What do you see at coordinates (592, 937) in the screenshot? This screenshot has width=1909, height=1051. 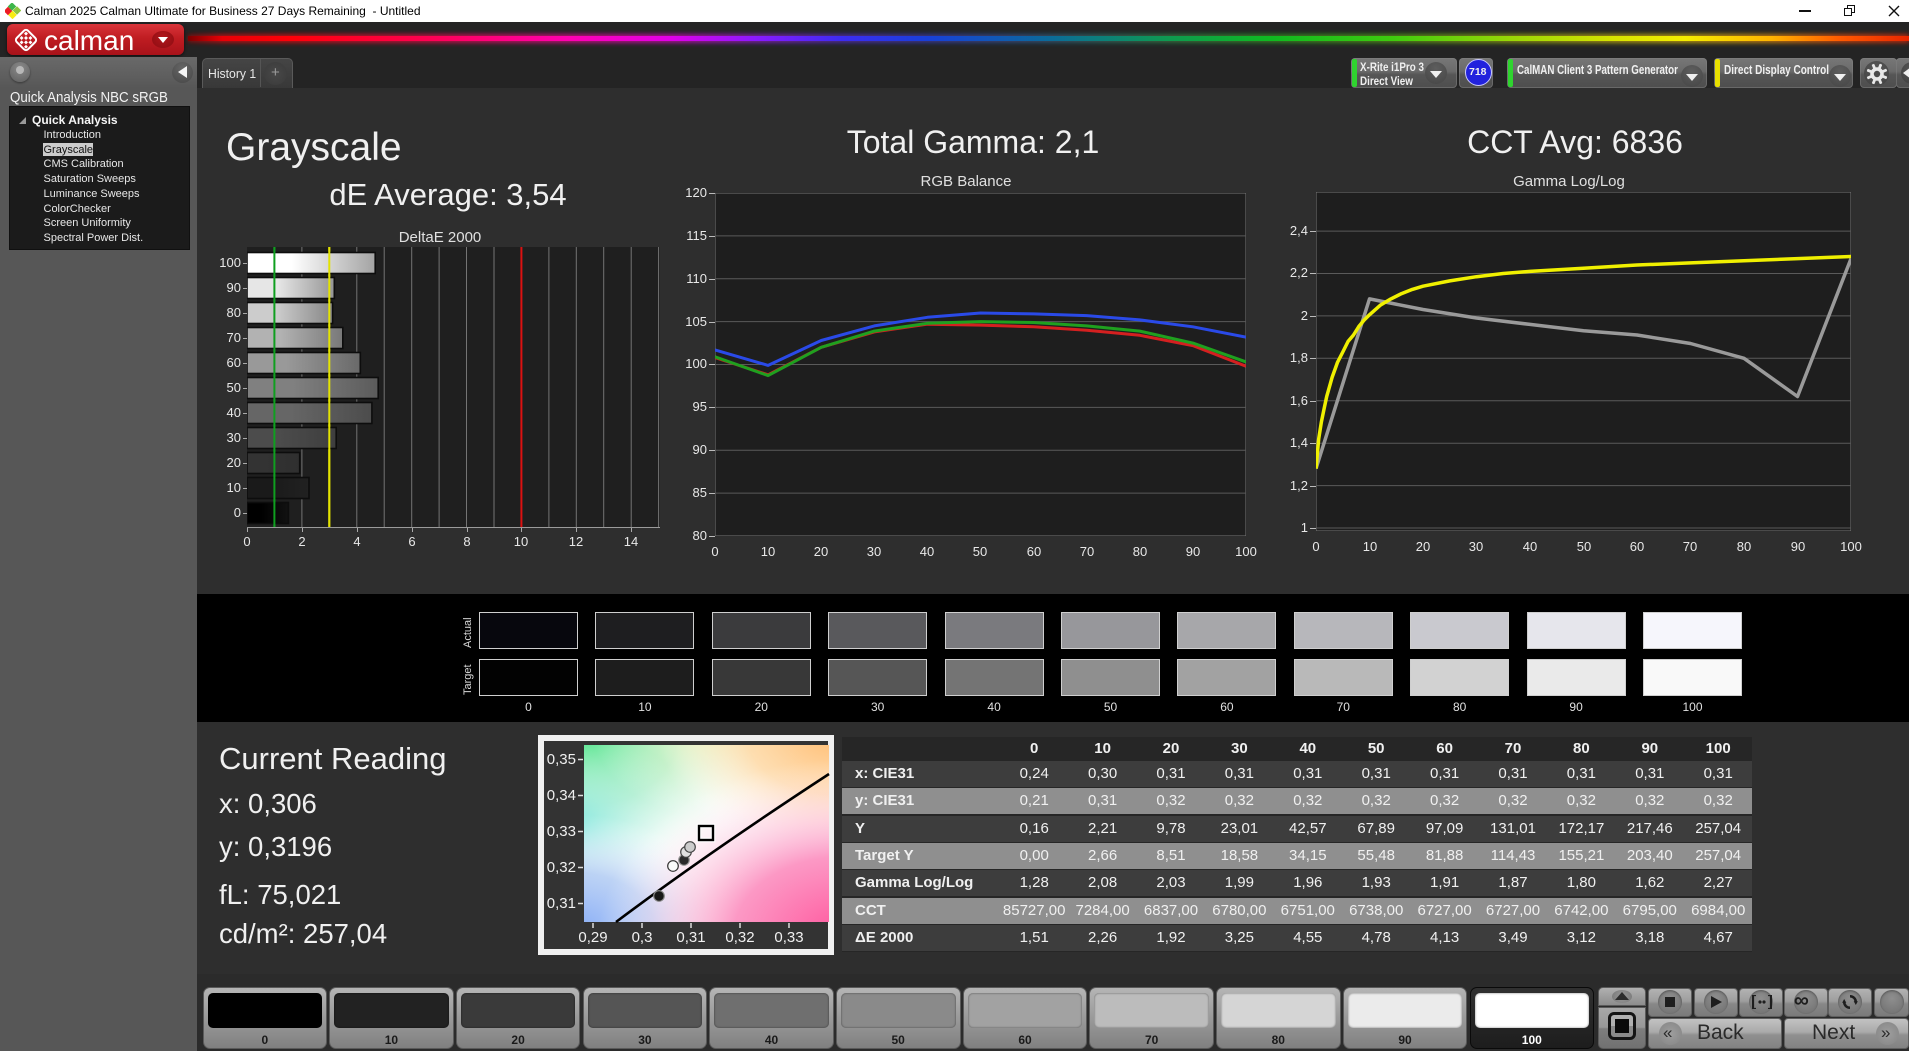 I see `svg-text: 0,29` at bounding box center [592, 937].